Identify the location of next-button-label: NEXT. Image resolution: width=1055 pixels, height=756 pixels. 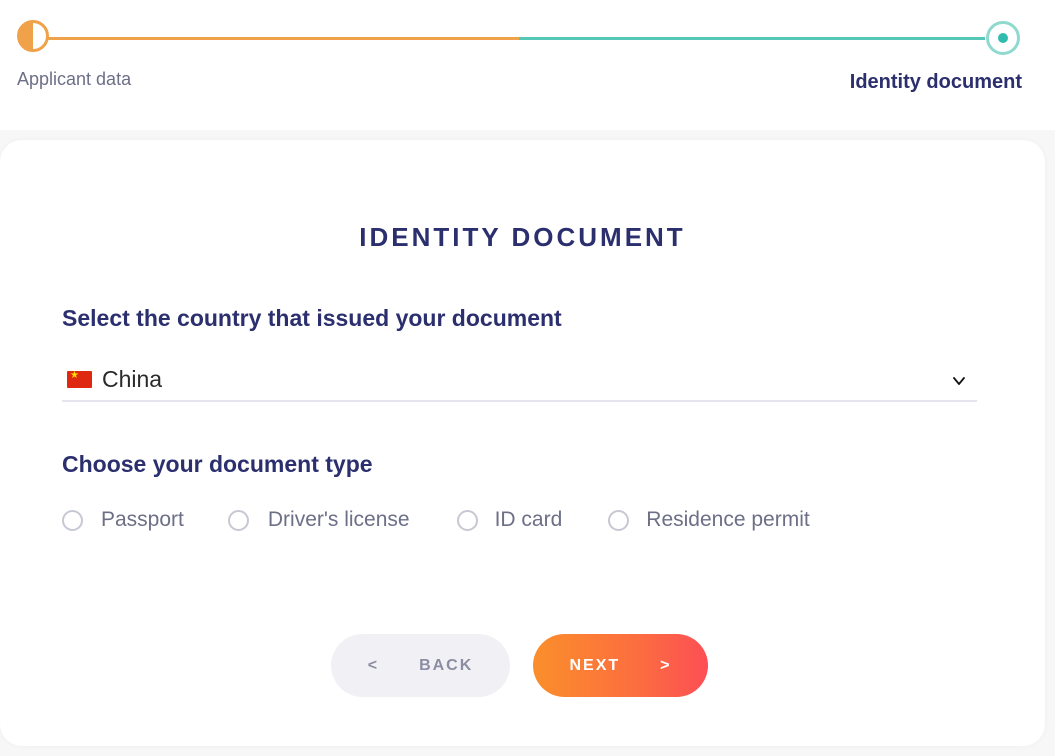
(595, 665).